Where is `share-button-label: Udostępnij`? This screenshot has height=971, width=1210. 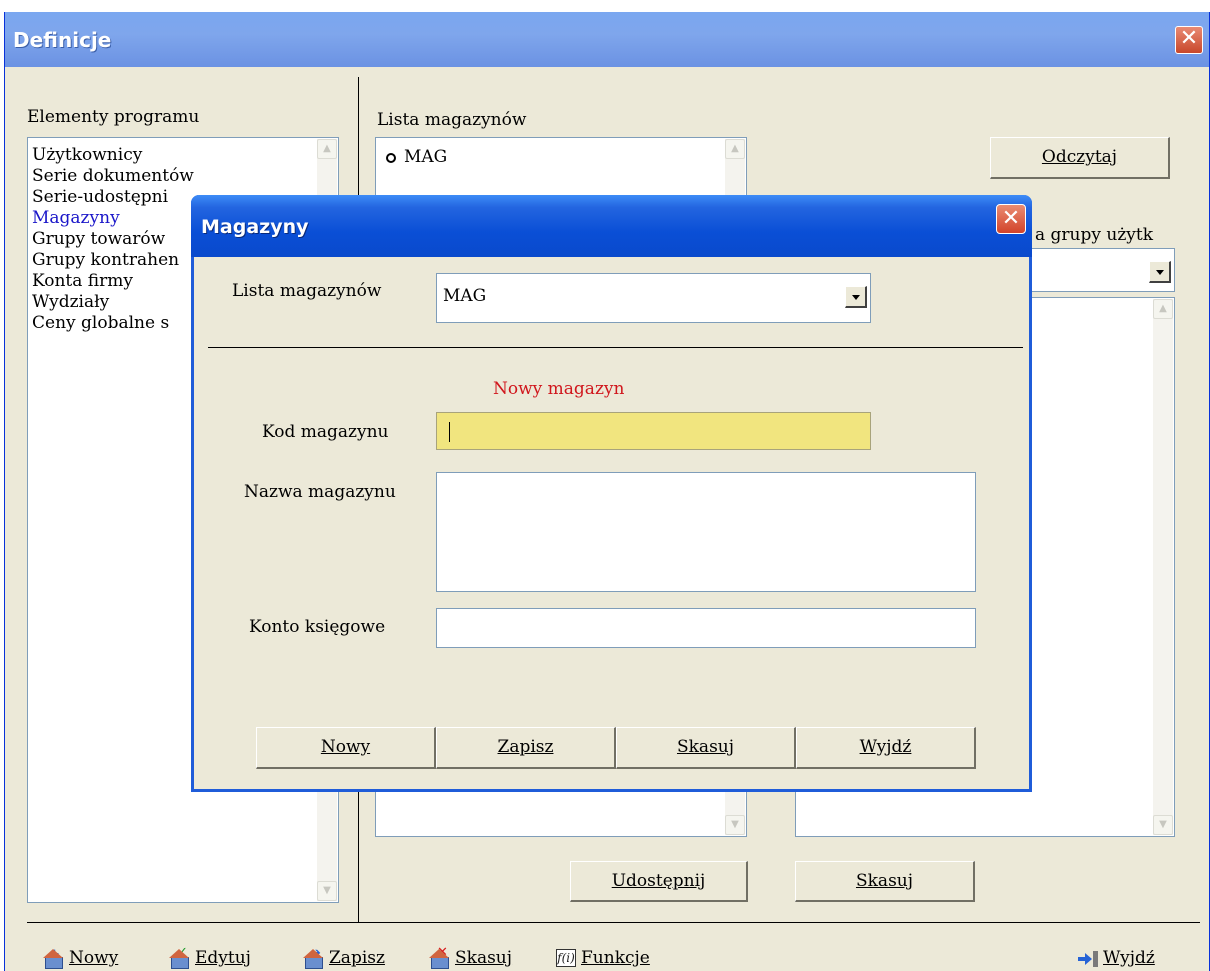 share-button-label: Udostępnij is located at coordinates (658, 881).